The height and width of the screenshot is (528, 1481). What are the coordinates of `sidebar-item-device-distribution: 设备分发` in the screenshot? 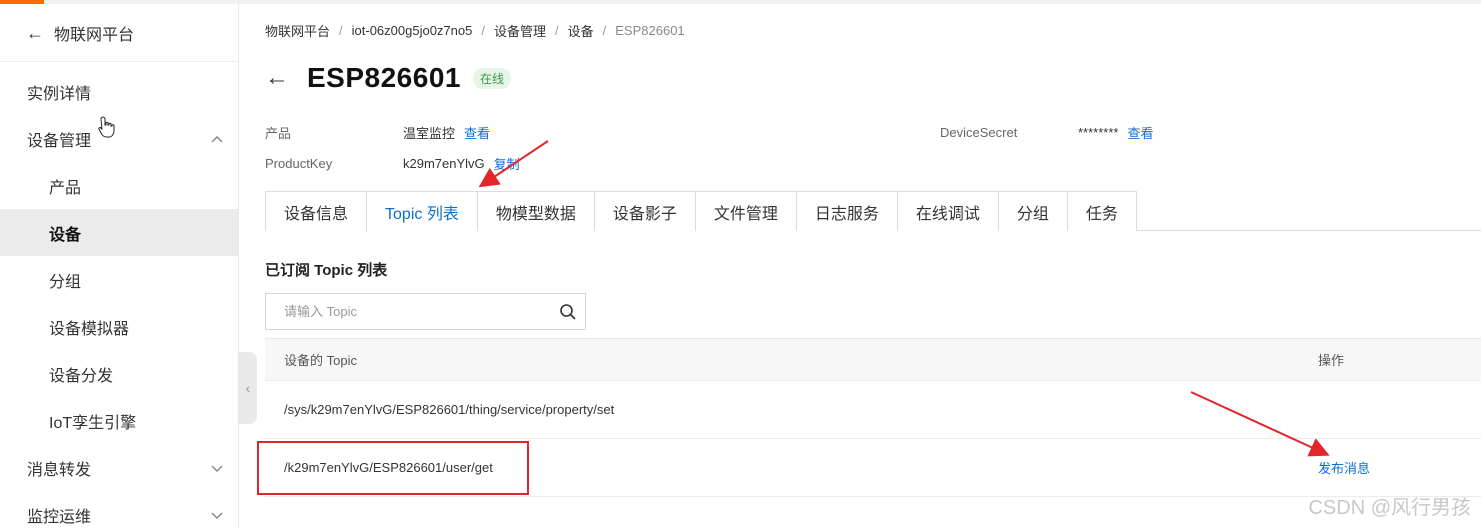 It's located at (119, 373).